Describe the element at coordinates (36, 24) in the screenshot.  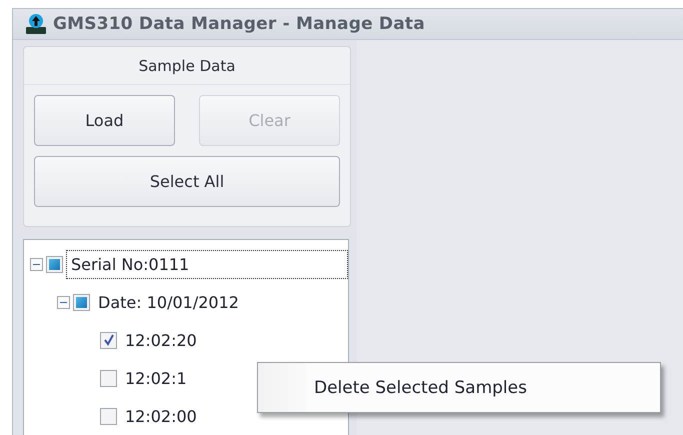
I see `app-icon` at that location.